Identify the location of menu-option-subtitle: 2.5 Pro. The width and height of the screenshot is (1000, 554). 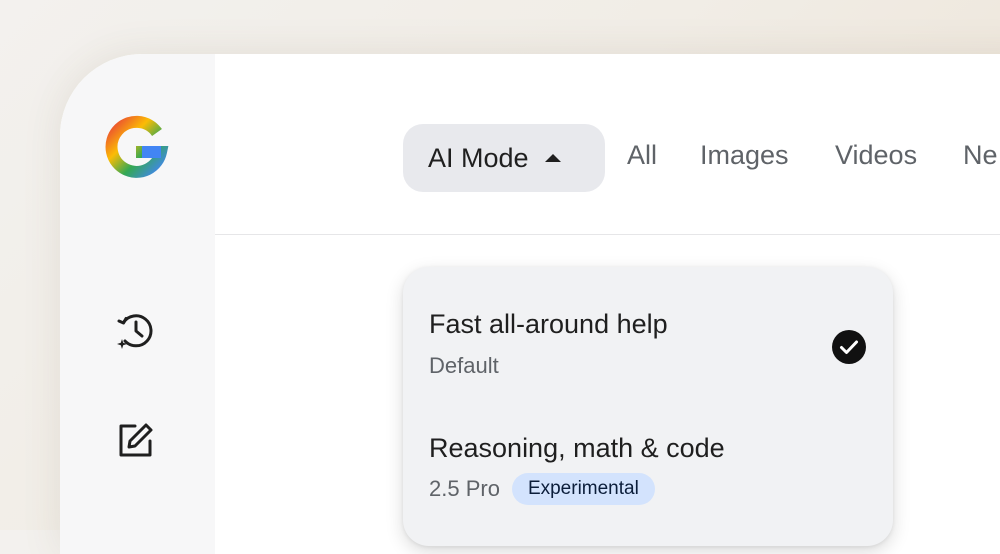
(464, 488).